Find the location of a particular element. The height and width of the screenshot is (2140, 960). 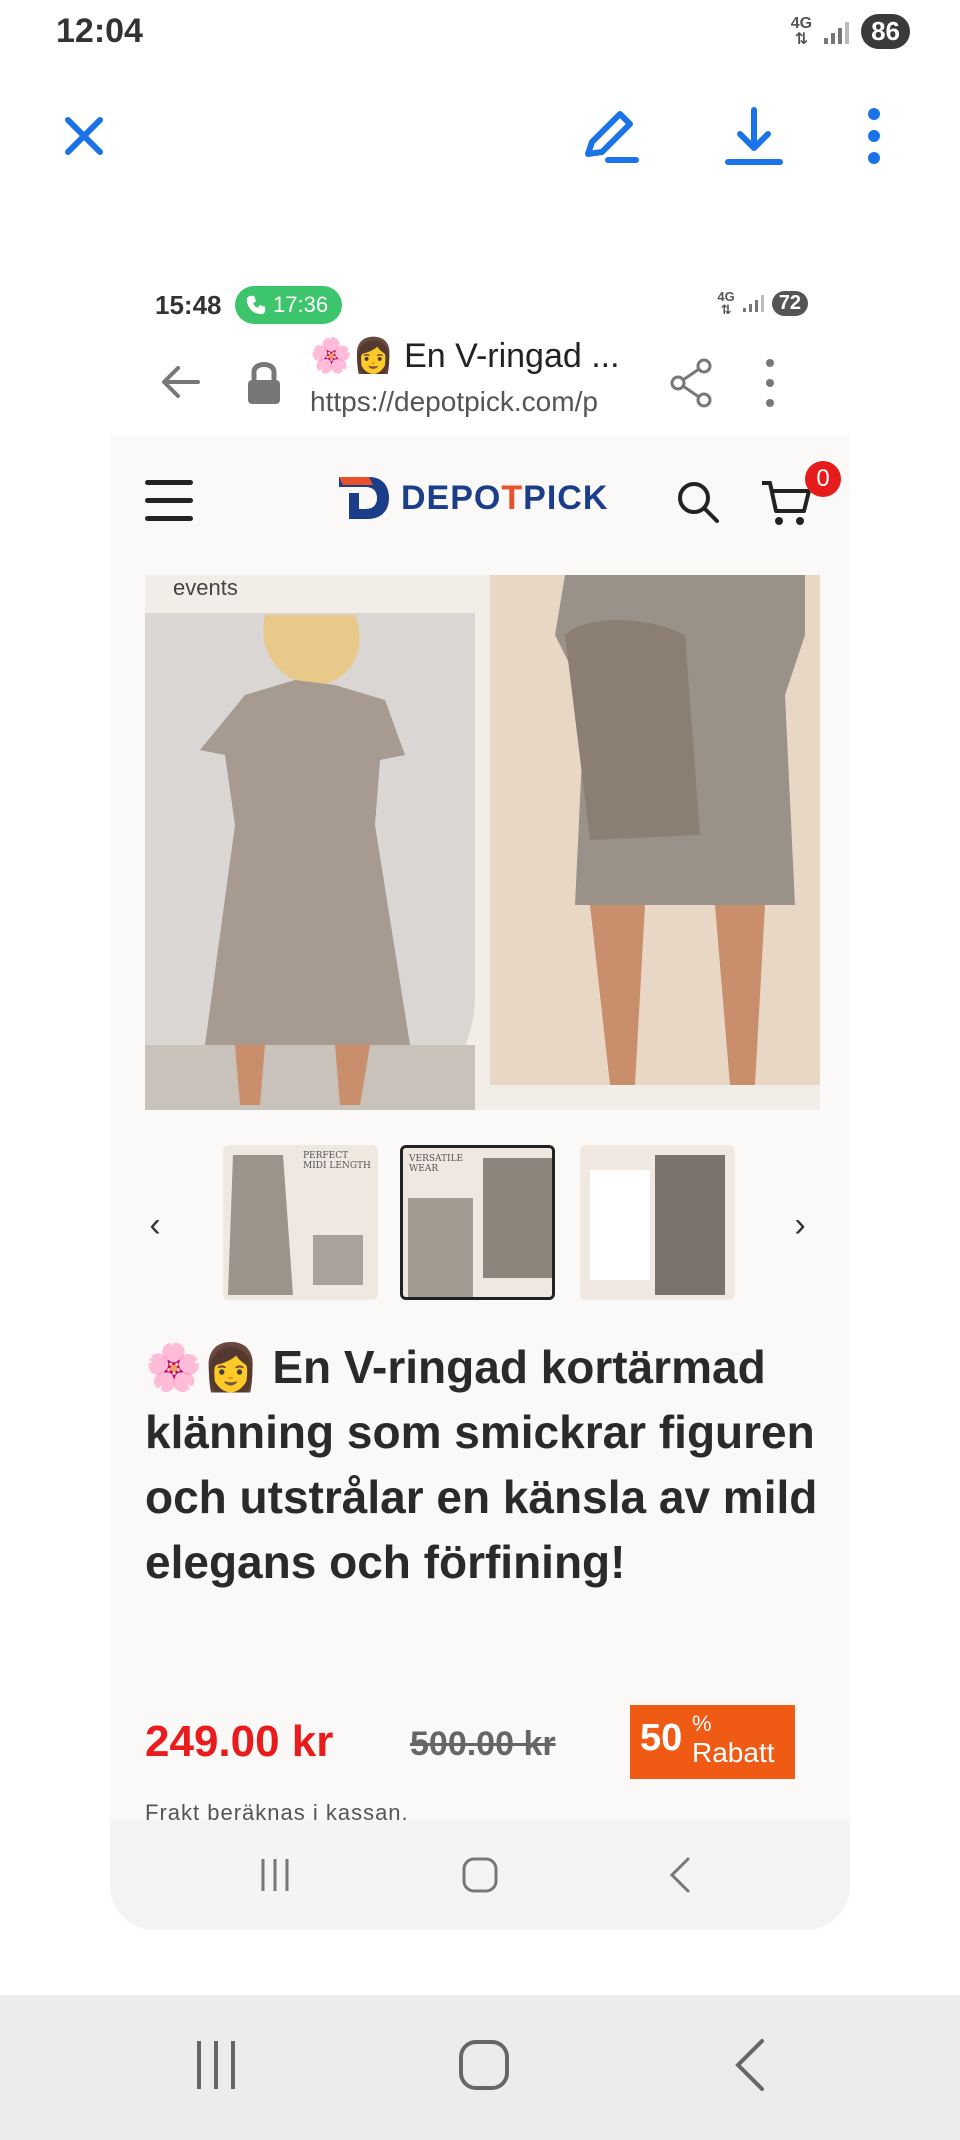

discount-badge: 50 % Rabatt is located at coordinates (712, 1742).